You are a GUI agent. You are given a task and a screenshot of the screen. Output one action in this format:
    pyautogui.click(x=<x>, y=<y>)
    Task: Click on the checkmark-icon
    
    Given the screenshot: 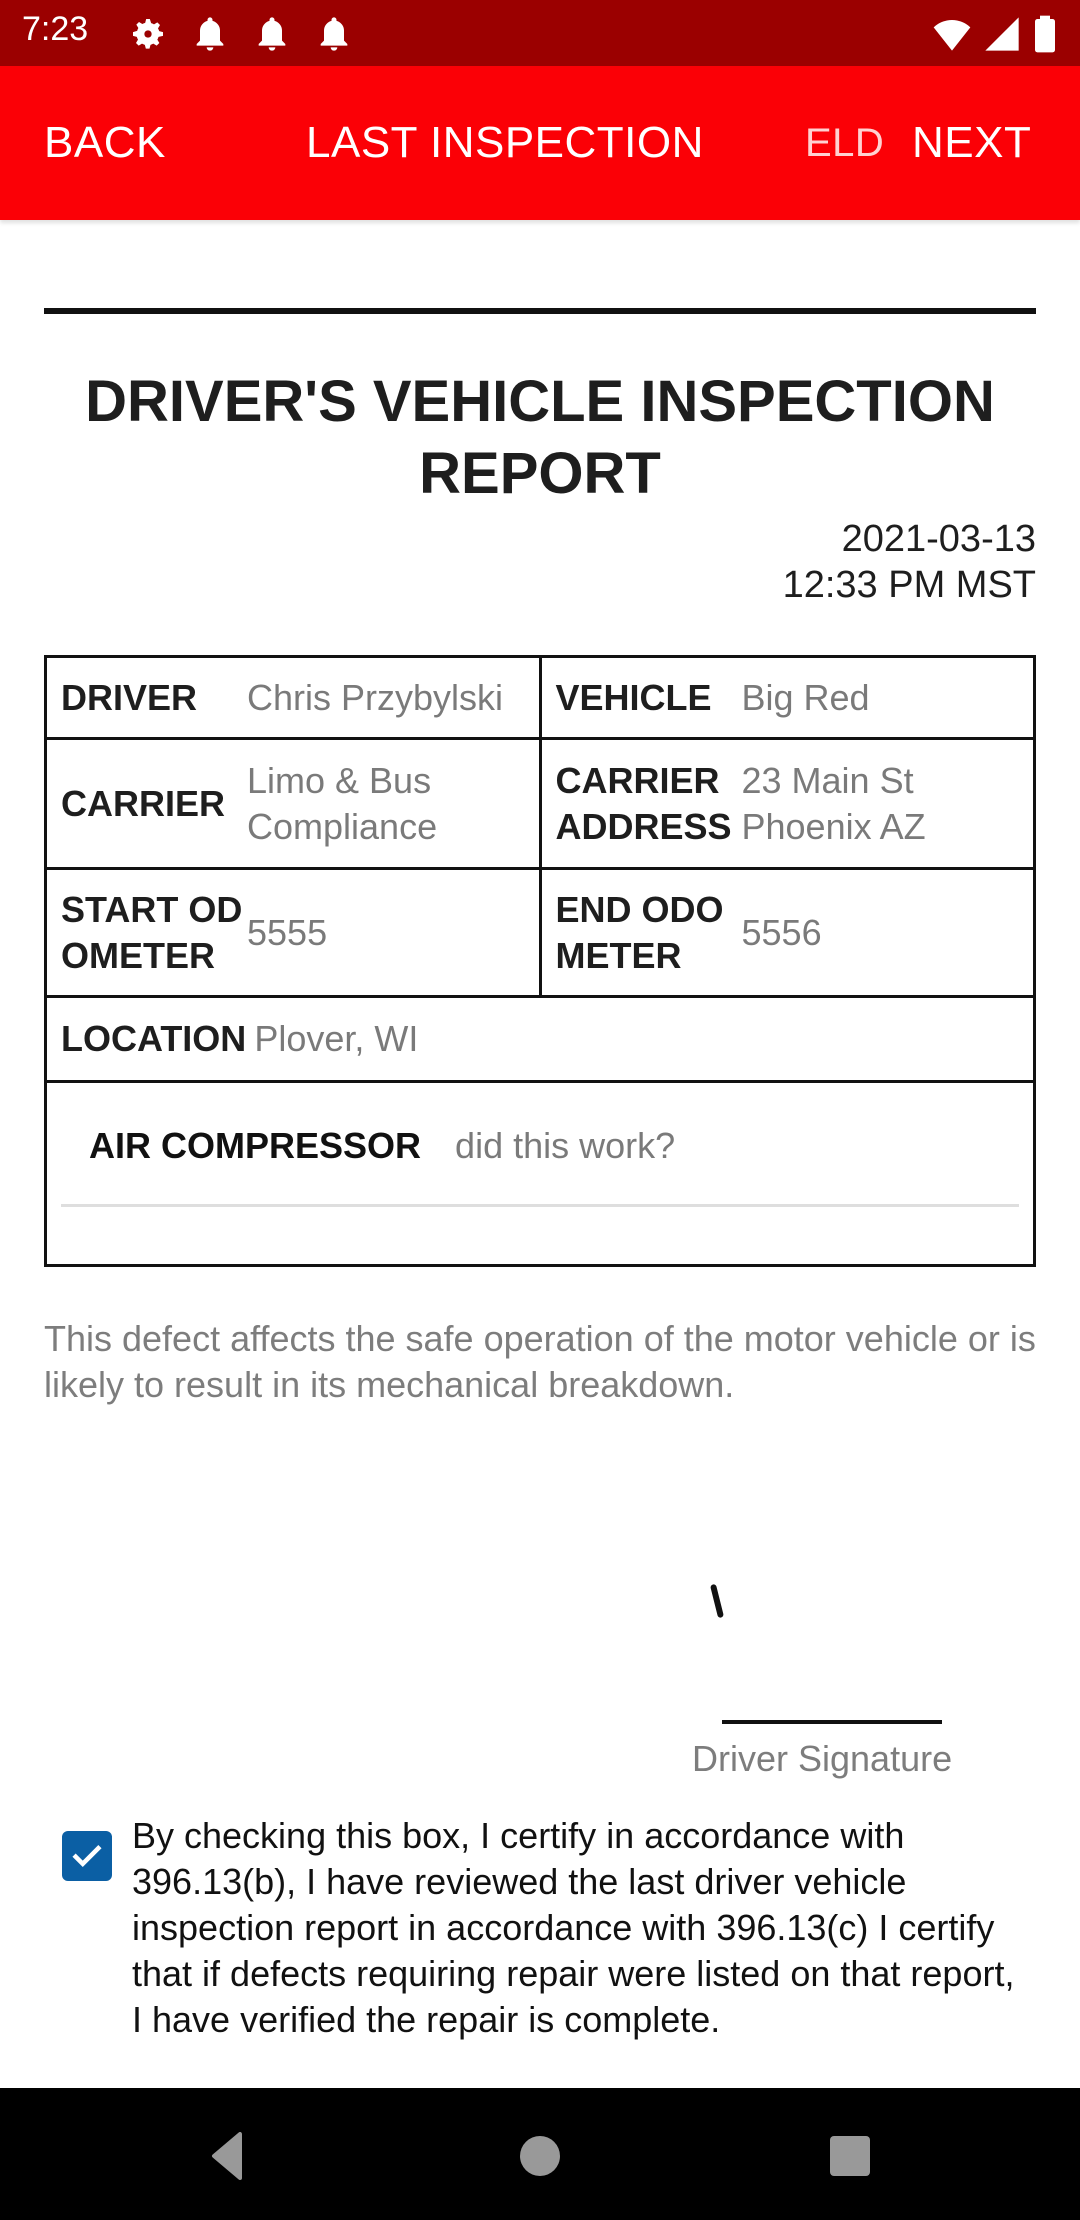 What is the action you would take?
    pyautogui.click(x=87, y=1856)
    